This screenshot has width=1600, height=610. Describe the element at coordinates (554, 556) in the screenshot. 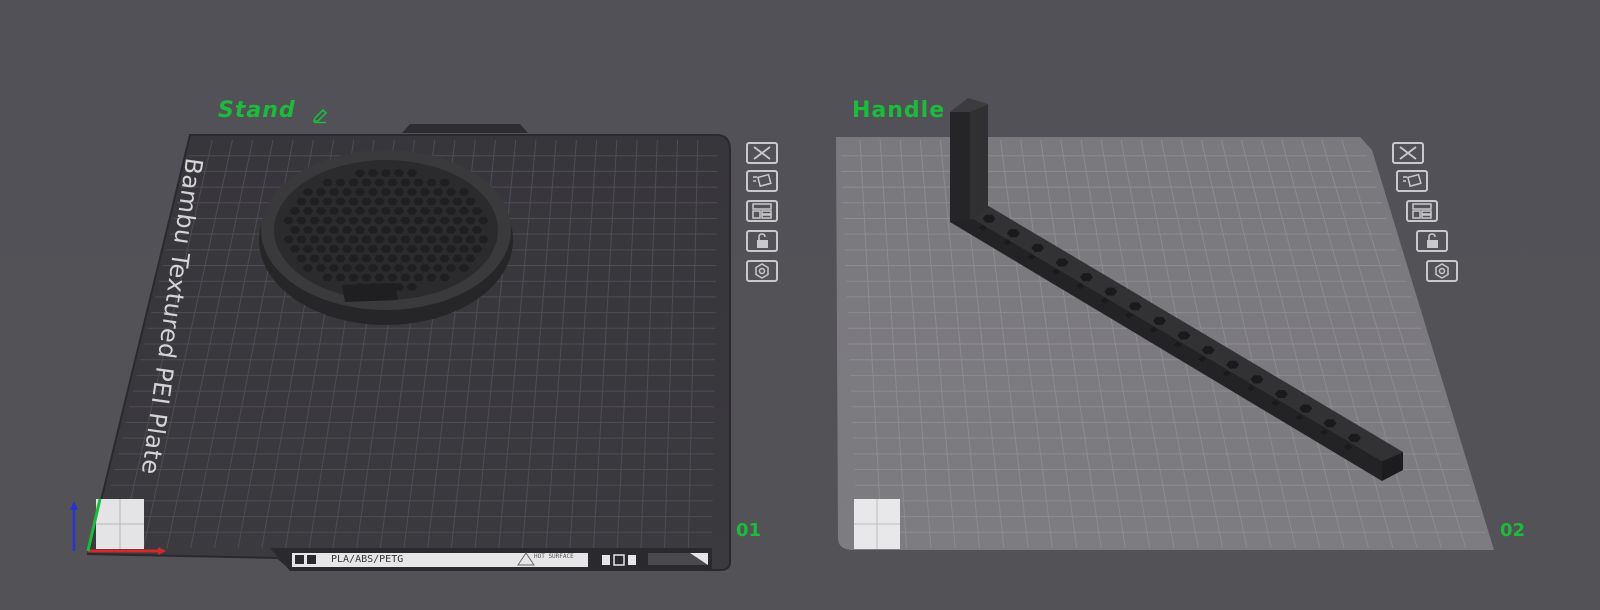

I see `plate-1-hot-surface-label: HOT SURFACE` at that location.